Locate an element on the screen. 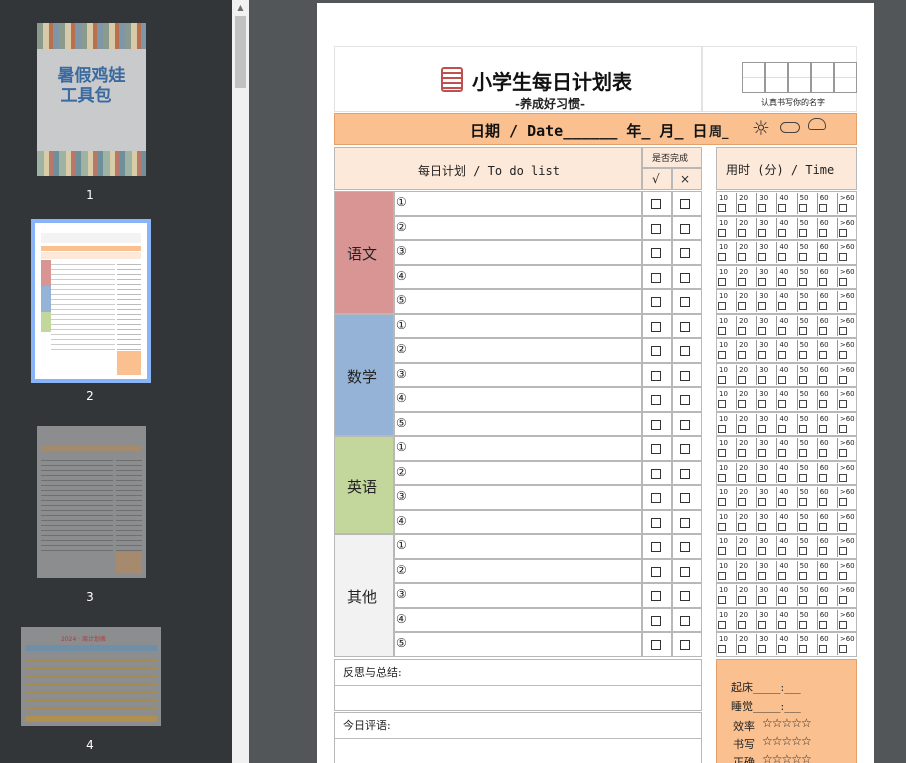  thumbnail-page-4: 2024 · 周计划表 is located at coordinates (91, 676).